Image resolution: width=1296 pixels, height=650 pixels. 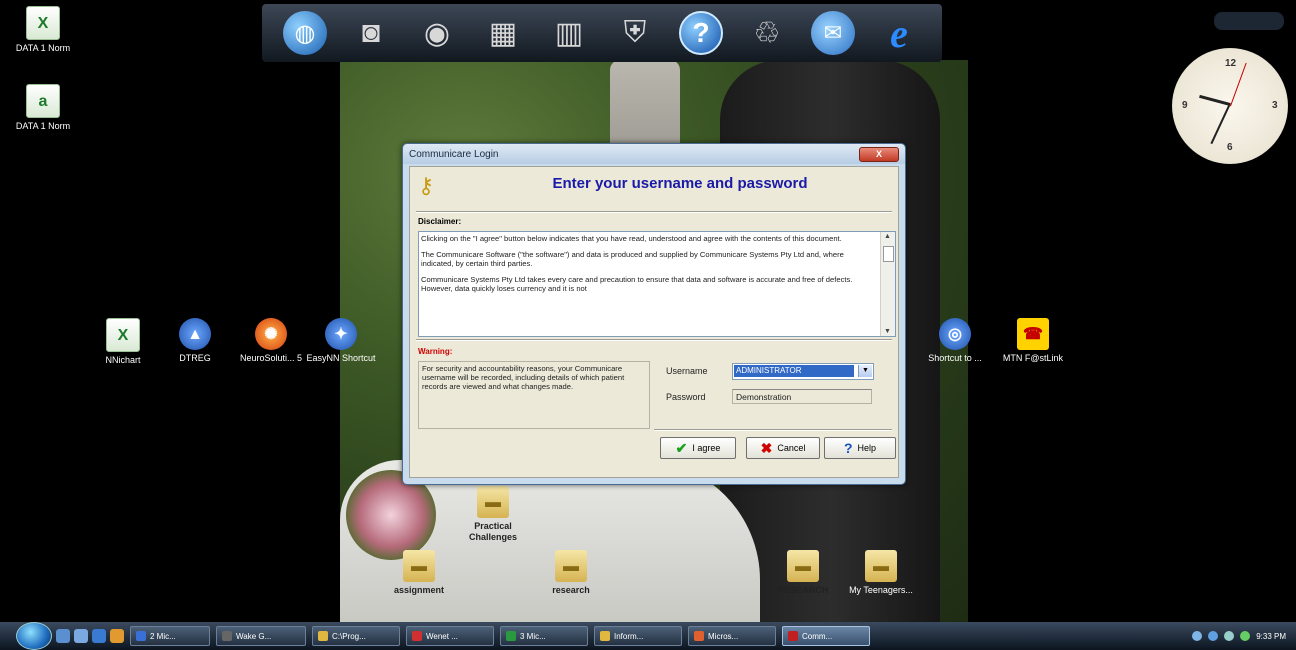 I want to click on desktop-icon-mtn: ☎ MTN F@stLink, so click(x=1033, y=341).